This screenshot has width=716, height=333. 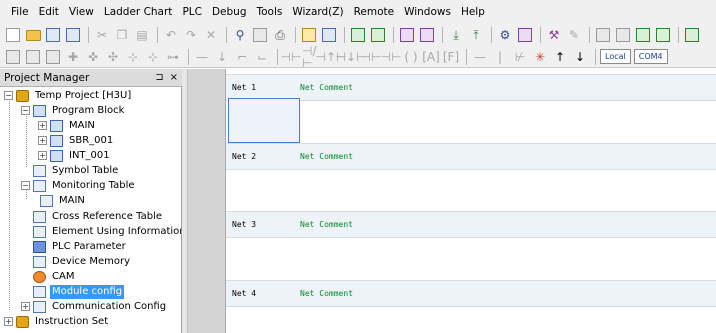 What do you see at coordinates (76, 170) in the screenshot?
I see `tree-item-symbol-table: Symbol Table` at bounding box center [76, 170].